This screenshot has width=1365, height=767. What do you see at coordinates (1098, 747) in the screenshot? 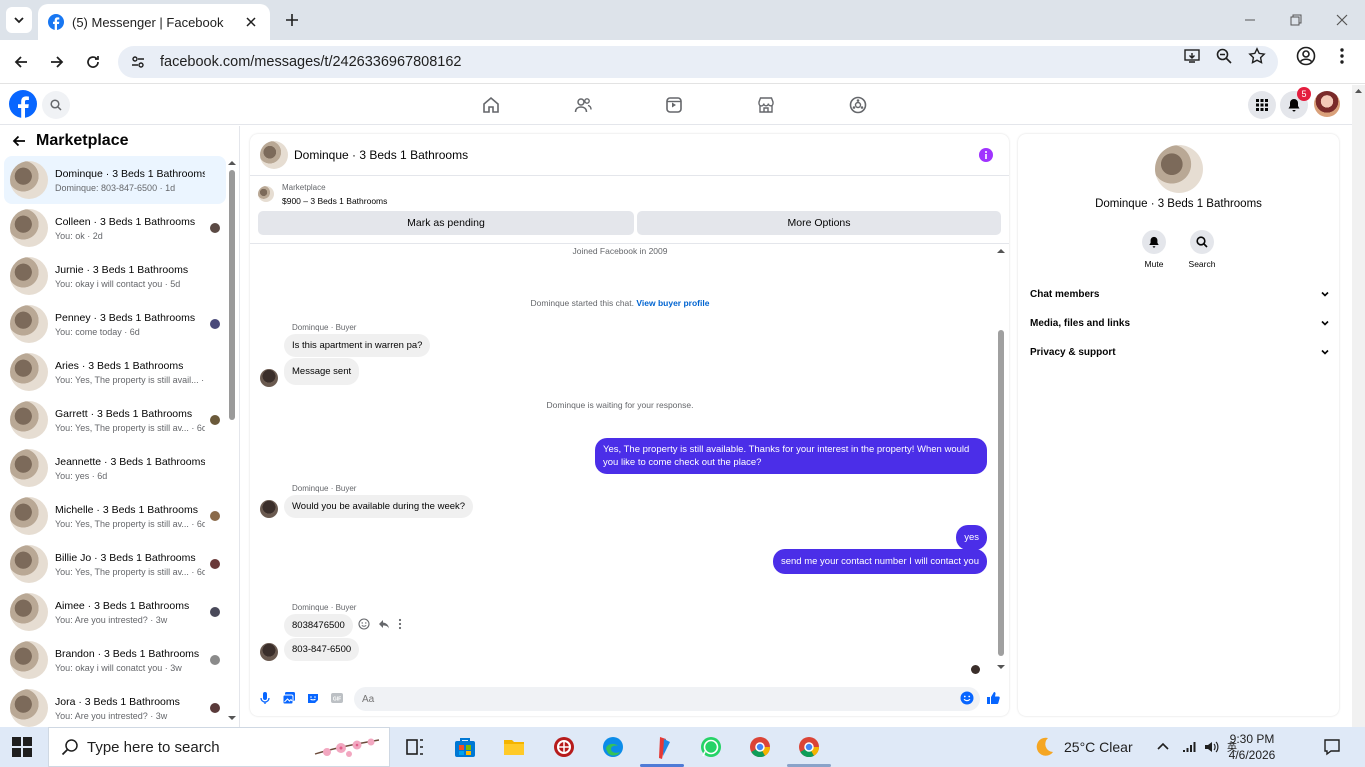
I see `weather-text: 25°C Clear` at bounding box center [1098, 747].